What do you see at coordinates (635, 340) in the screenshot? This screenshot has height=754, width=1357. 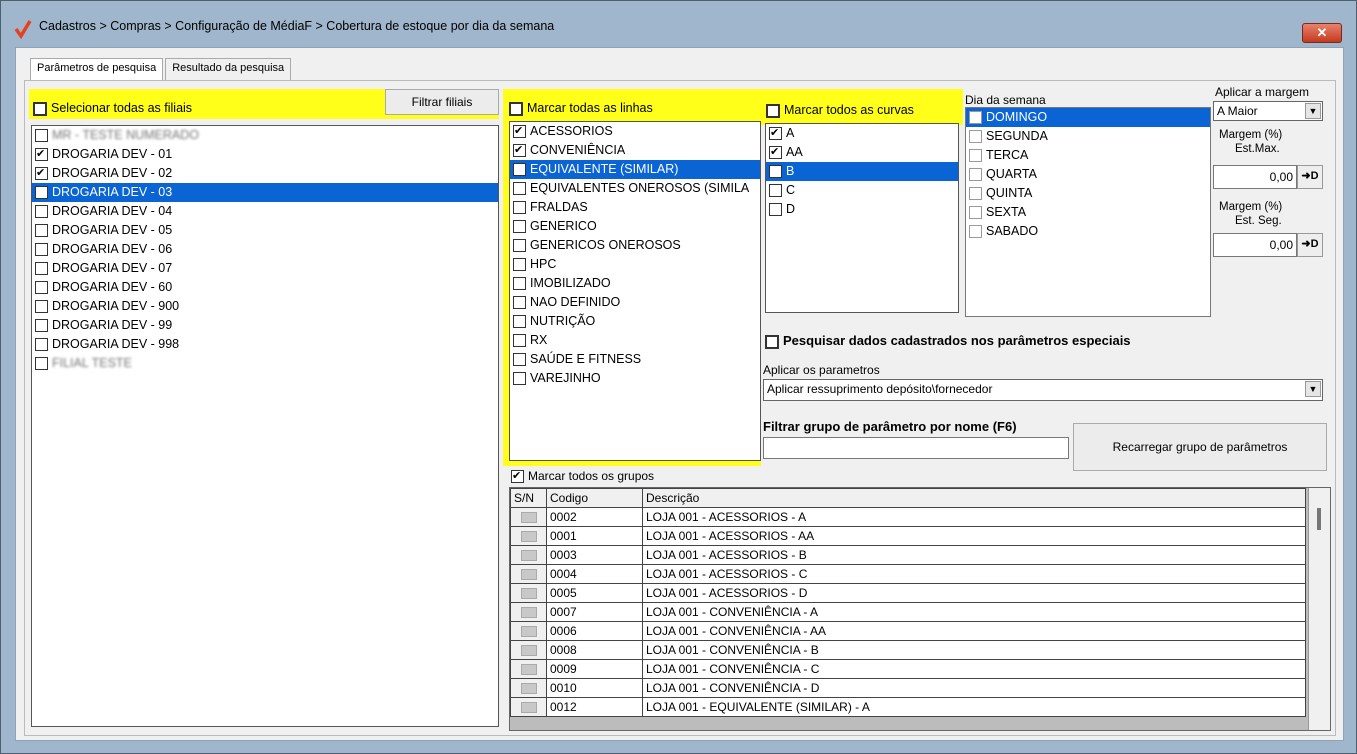 I see `linha-item: RX` at bounding box center [635, 340].